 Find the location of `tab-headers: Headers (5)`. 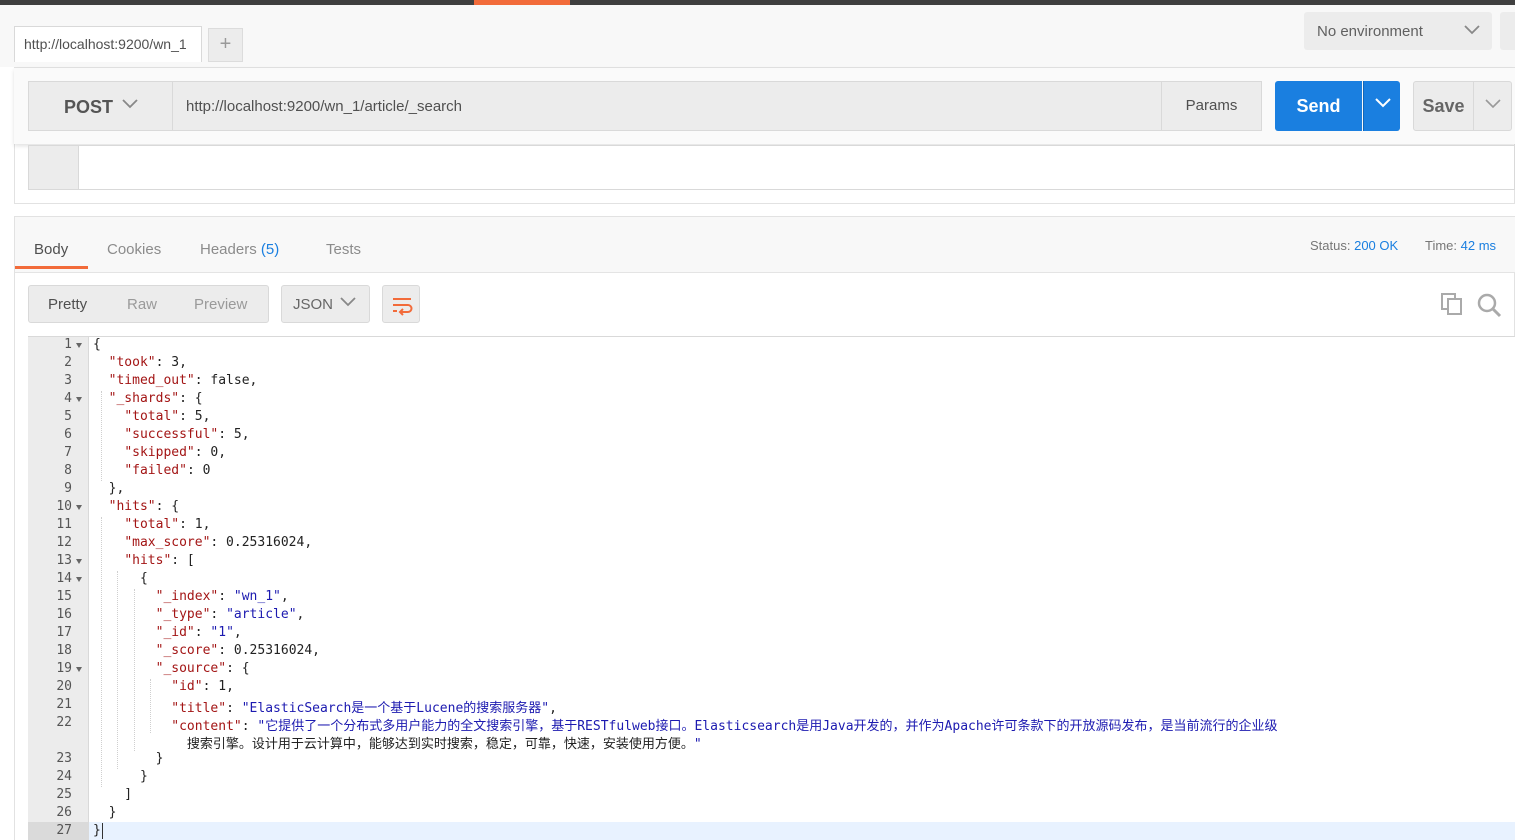

tab-headers: Headers (5) is located at coordinates (239, 249).